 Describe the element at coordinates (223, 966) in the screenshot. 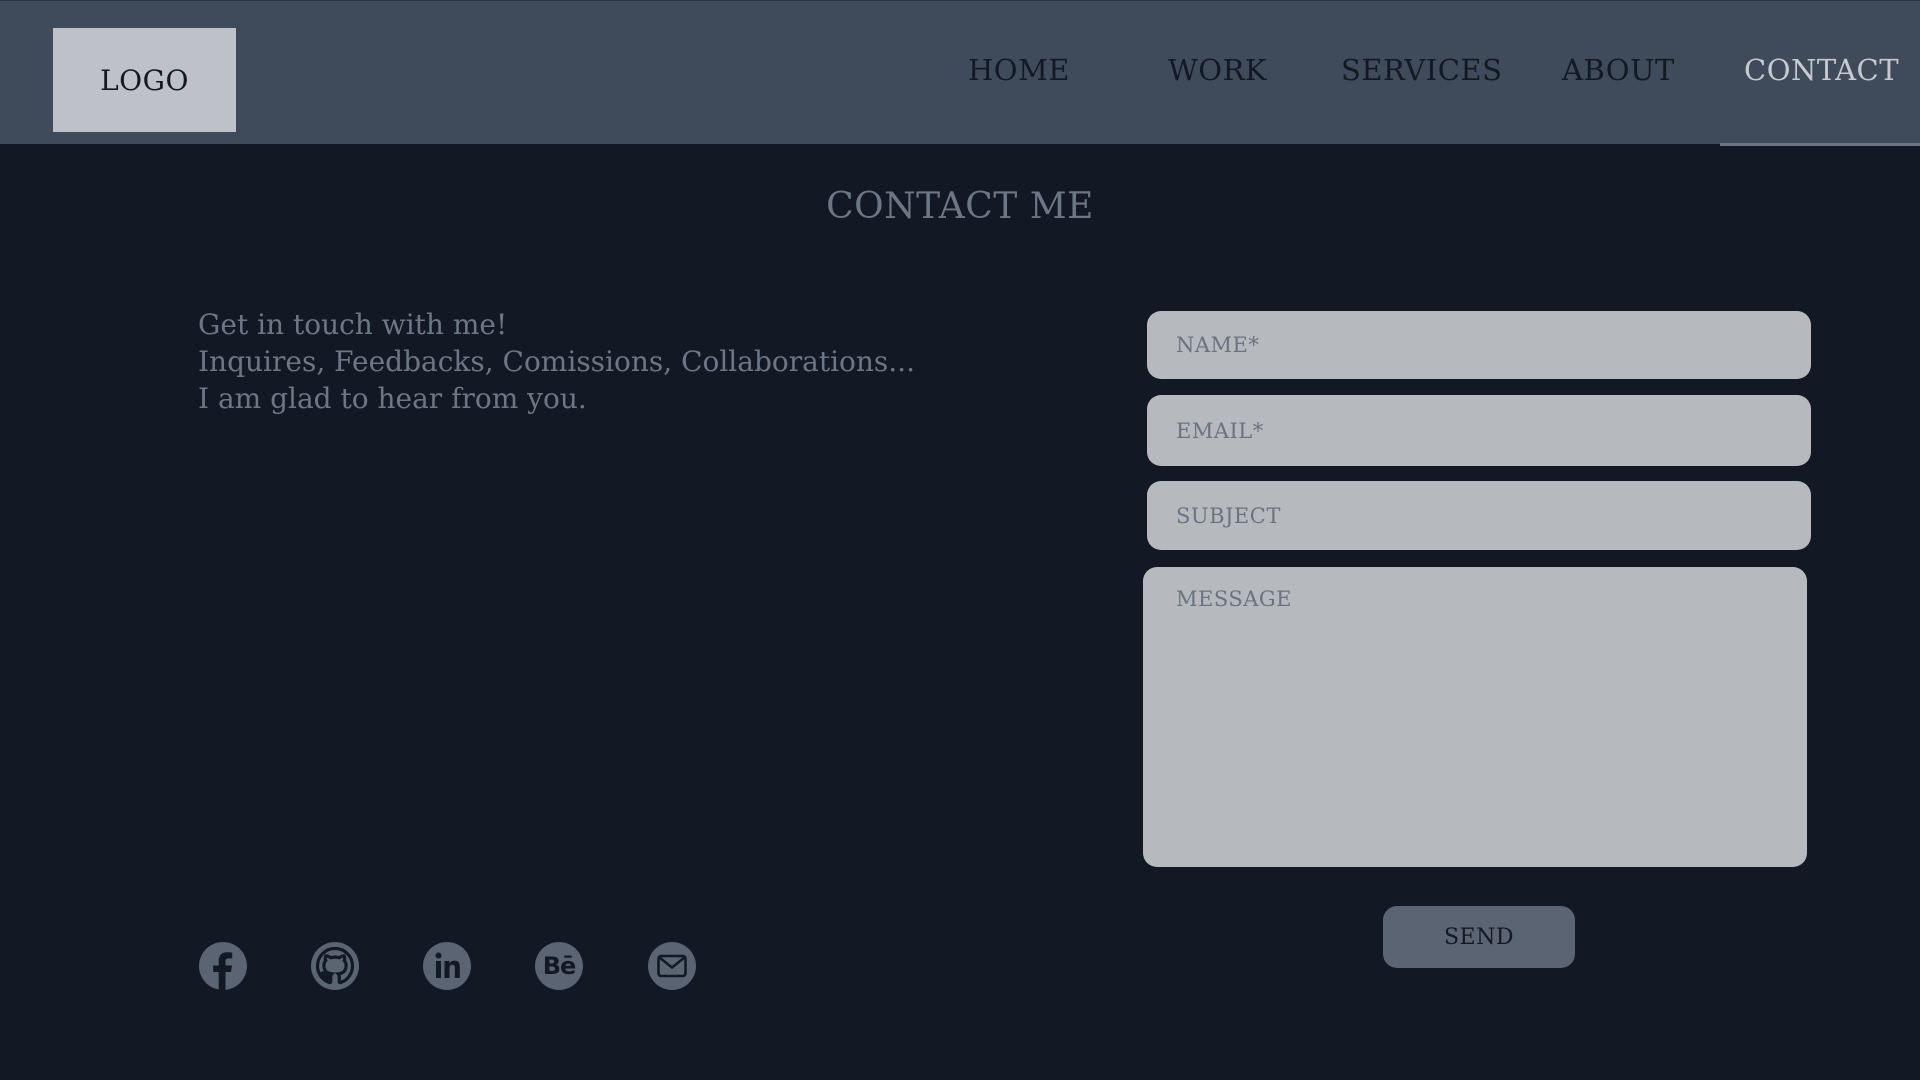

I see `facebook-icon` at that location.